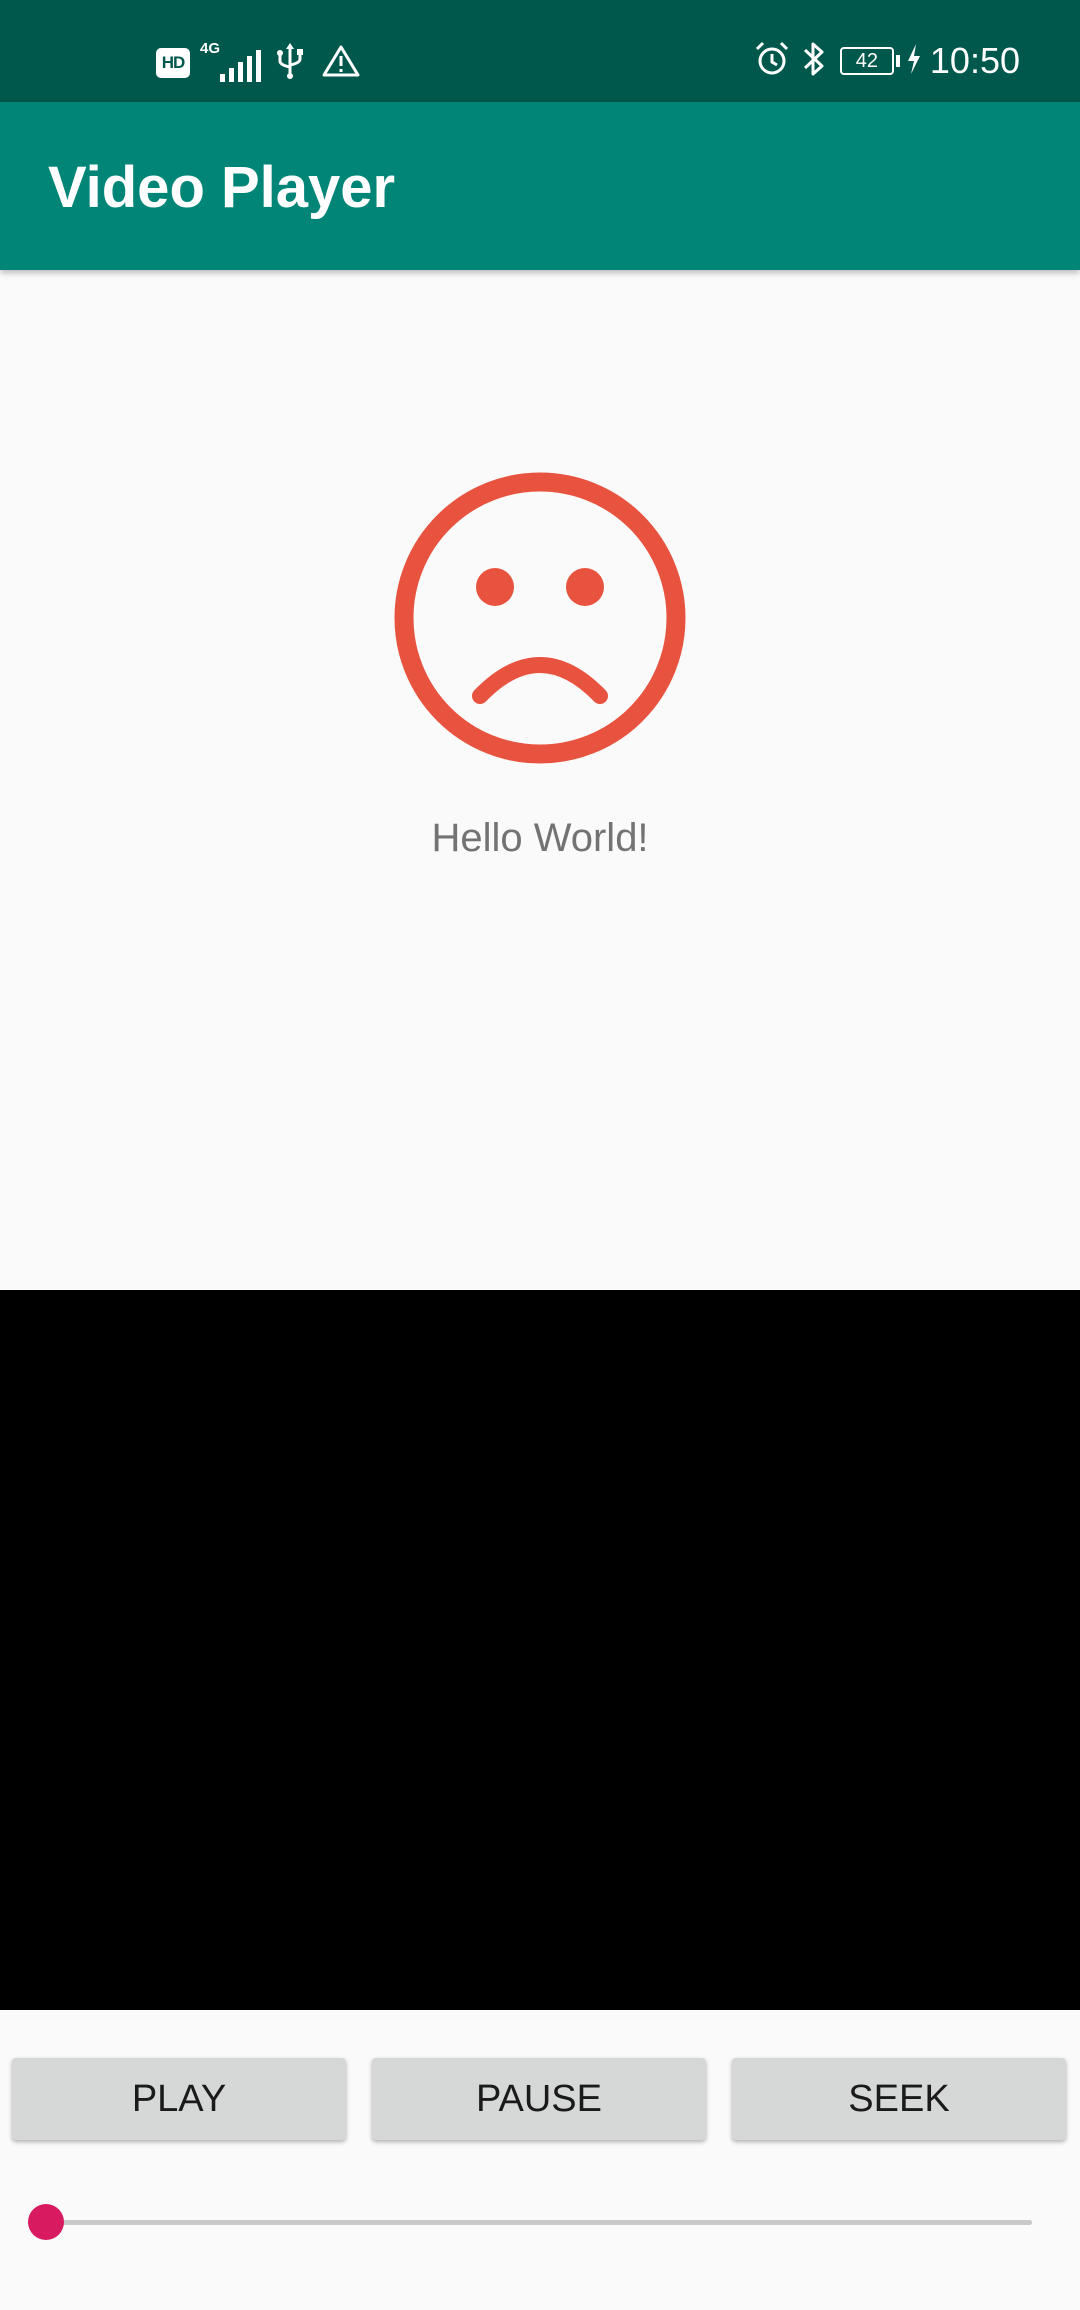 This screenshot has width=1080, height=2310. Describe the element at coordinates (210, 48) in the screenshot. I see `network-type-label: 4G` at that location.